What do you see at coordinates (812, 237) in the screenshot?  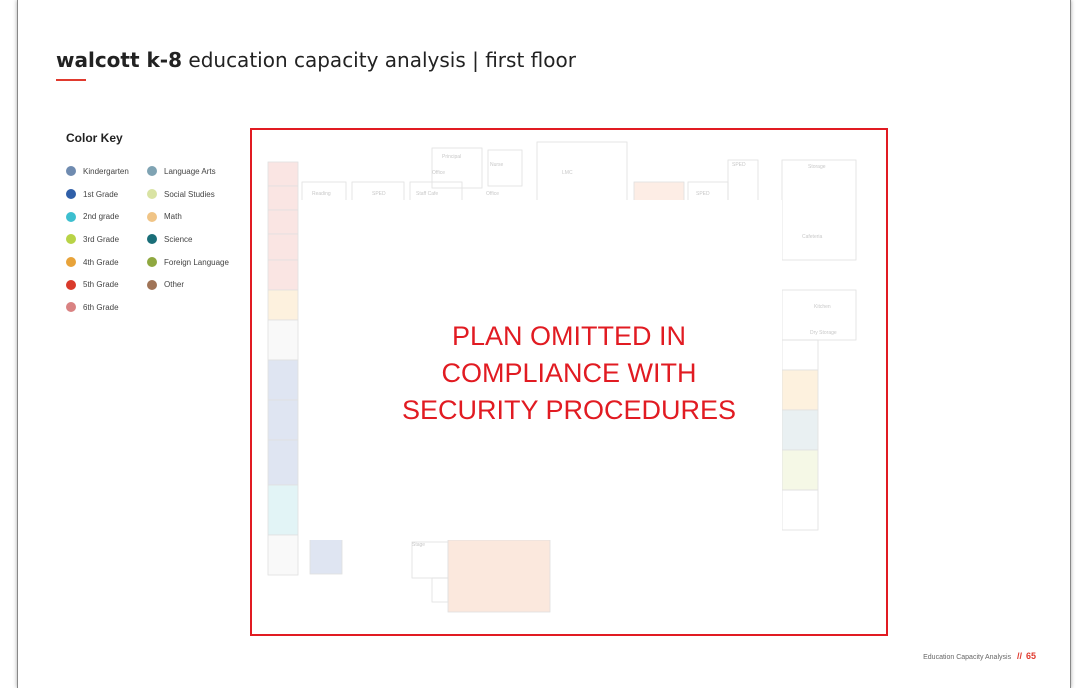 I see `plan-label-cafeteria: Cafeteria` at bounding box center [812, 237].